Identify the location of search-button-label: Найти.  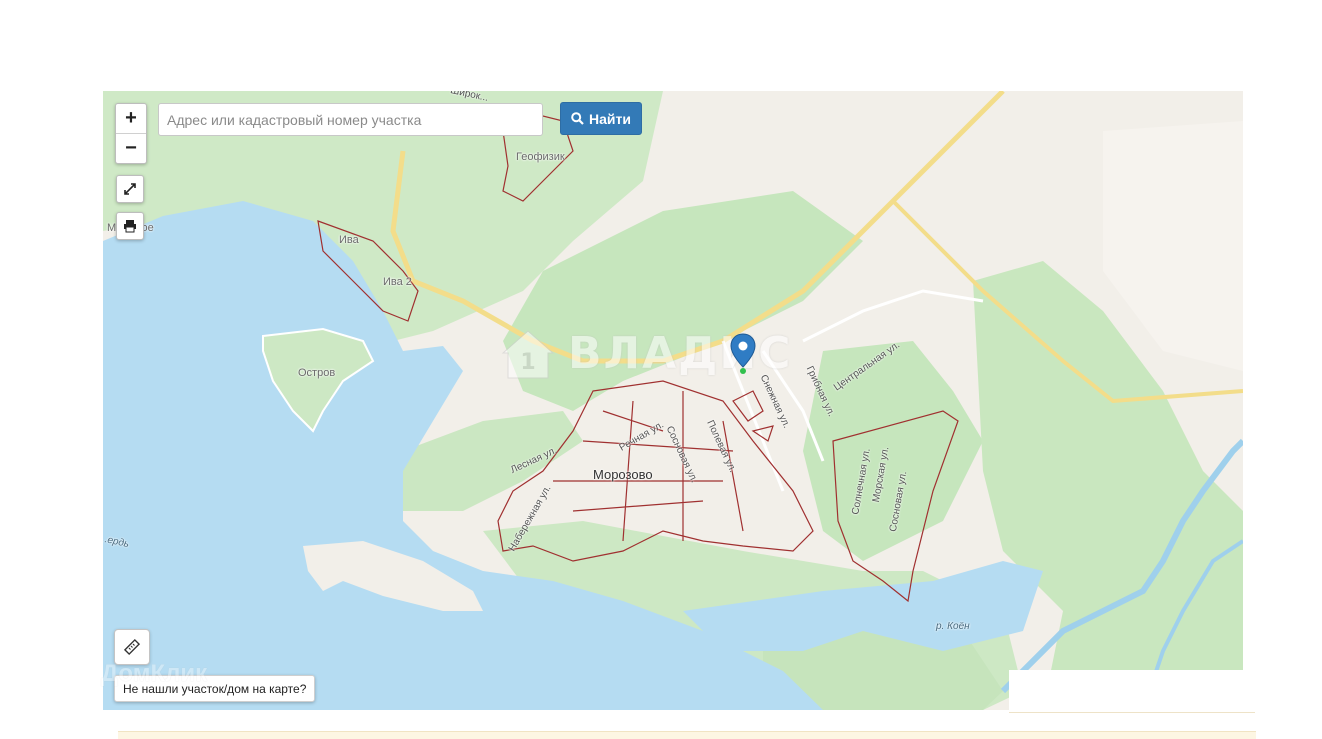
(610, 118).